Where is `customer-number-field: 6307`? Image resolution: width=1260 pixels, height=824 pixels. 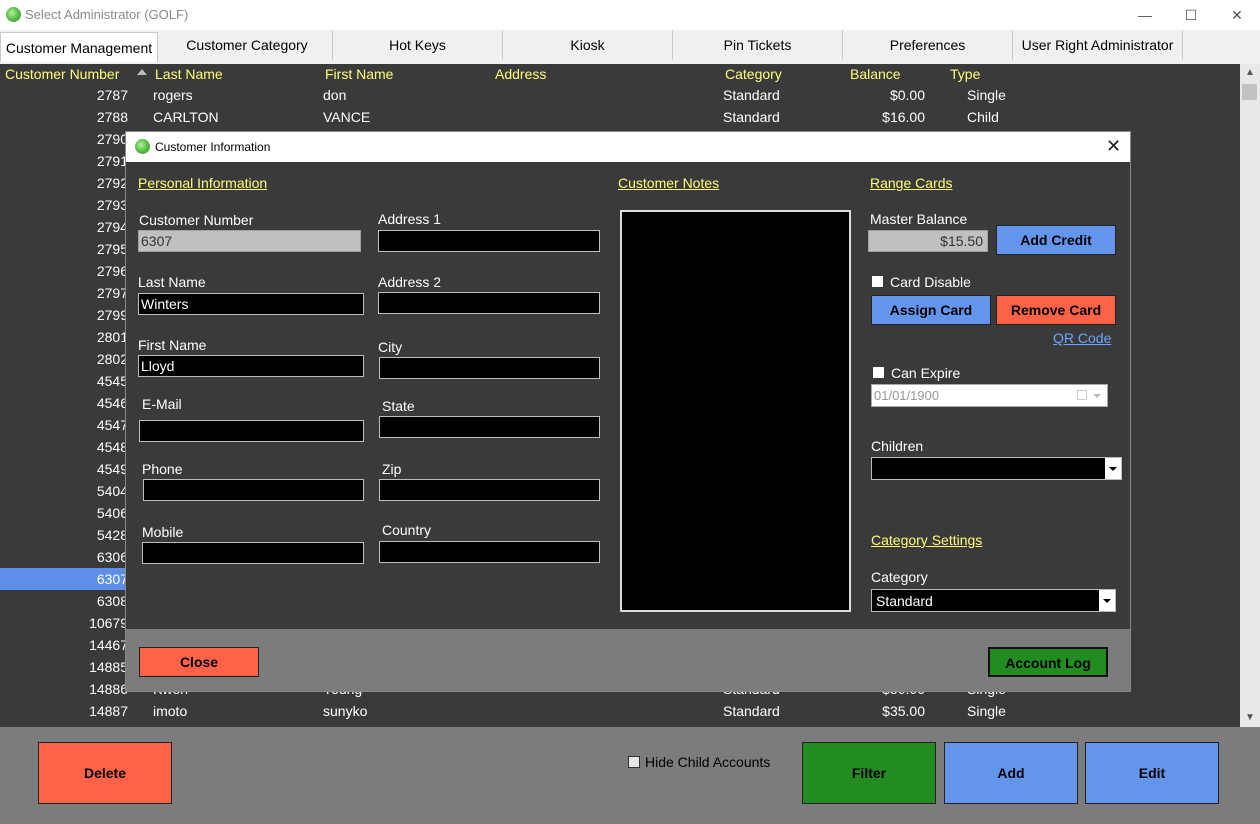 customer-number-field: 6307 is located at coordinates (249, 241).